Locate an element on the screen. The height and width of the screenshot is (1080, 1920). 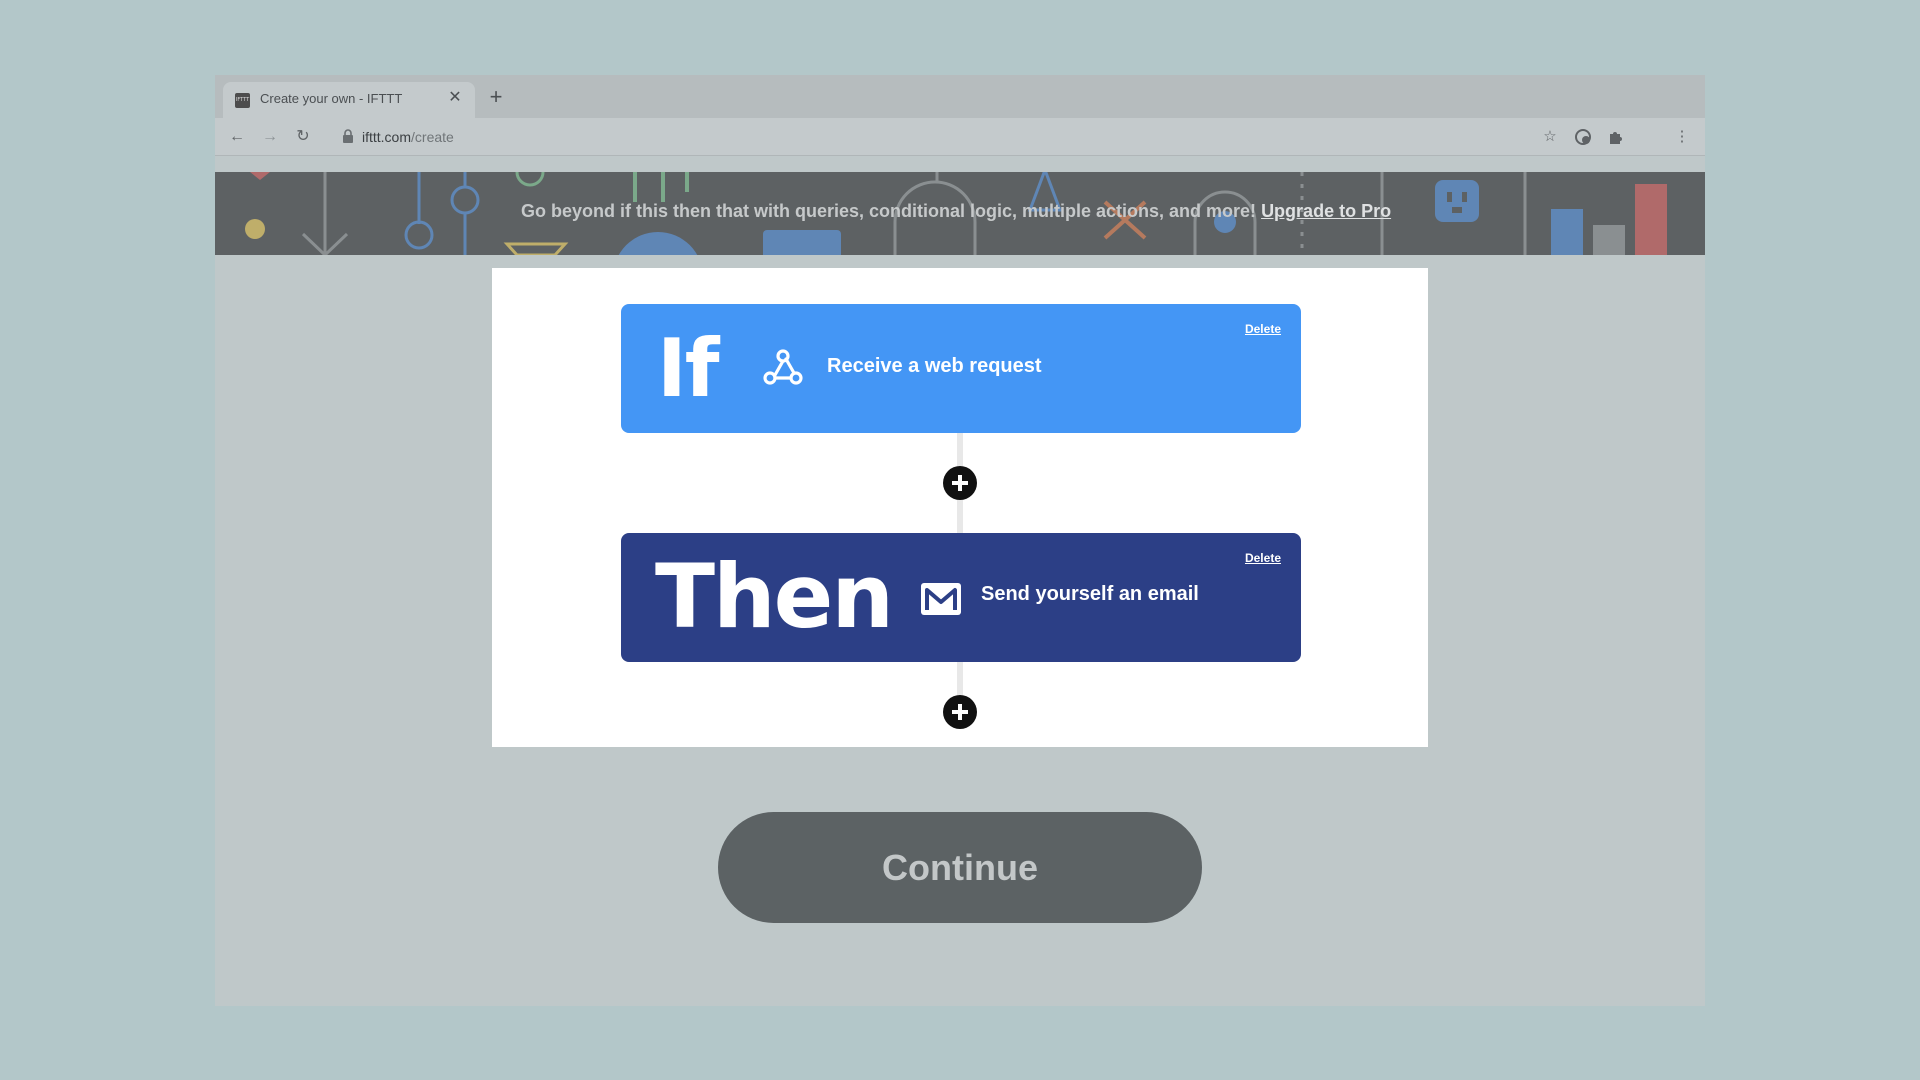
upgrade-to-pro-link: Upgrade to Pro is located at coordinates (1326, 211).